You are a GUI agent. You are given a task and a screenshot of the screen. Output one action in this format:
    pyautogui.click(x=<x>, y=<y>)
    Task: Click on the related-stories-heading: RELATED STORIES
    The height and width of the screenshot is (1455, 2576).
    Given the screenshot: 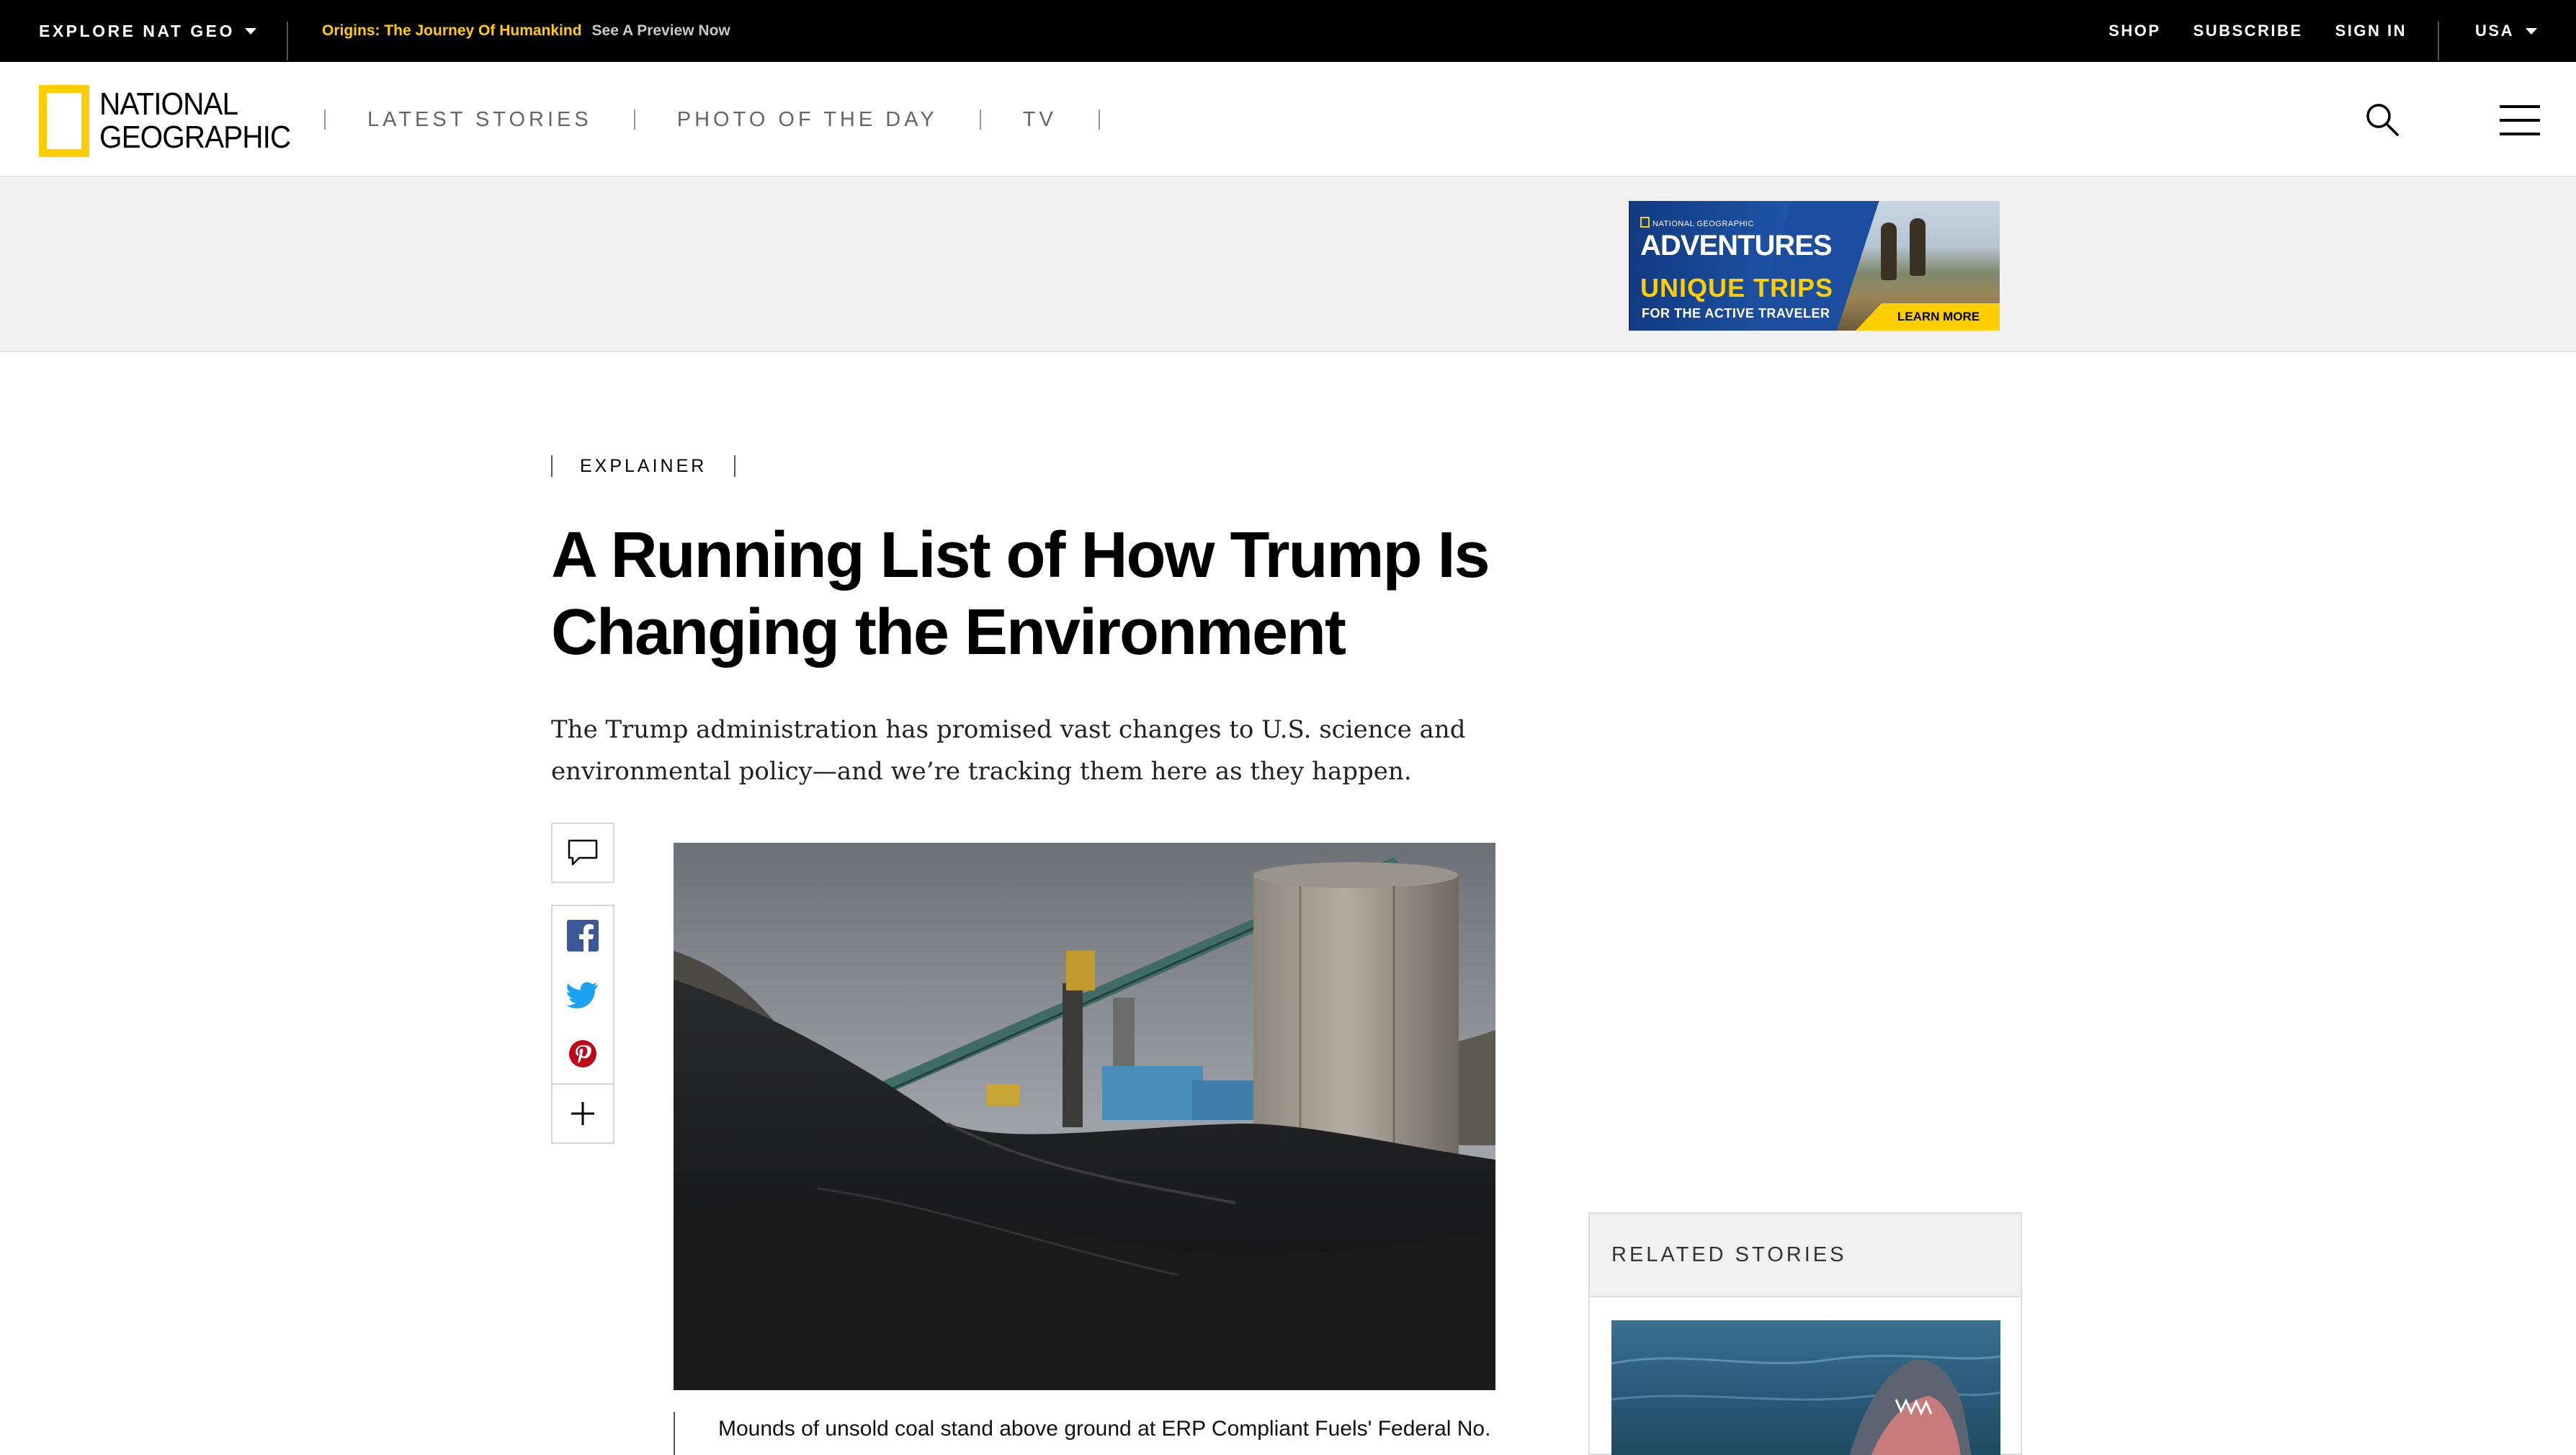 What is the action you would take?
    pyautogui.click(x=1806, y=1255)
    